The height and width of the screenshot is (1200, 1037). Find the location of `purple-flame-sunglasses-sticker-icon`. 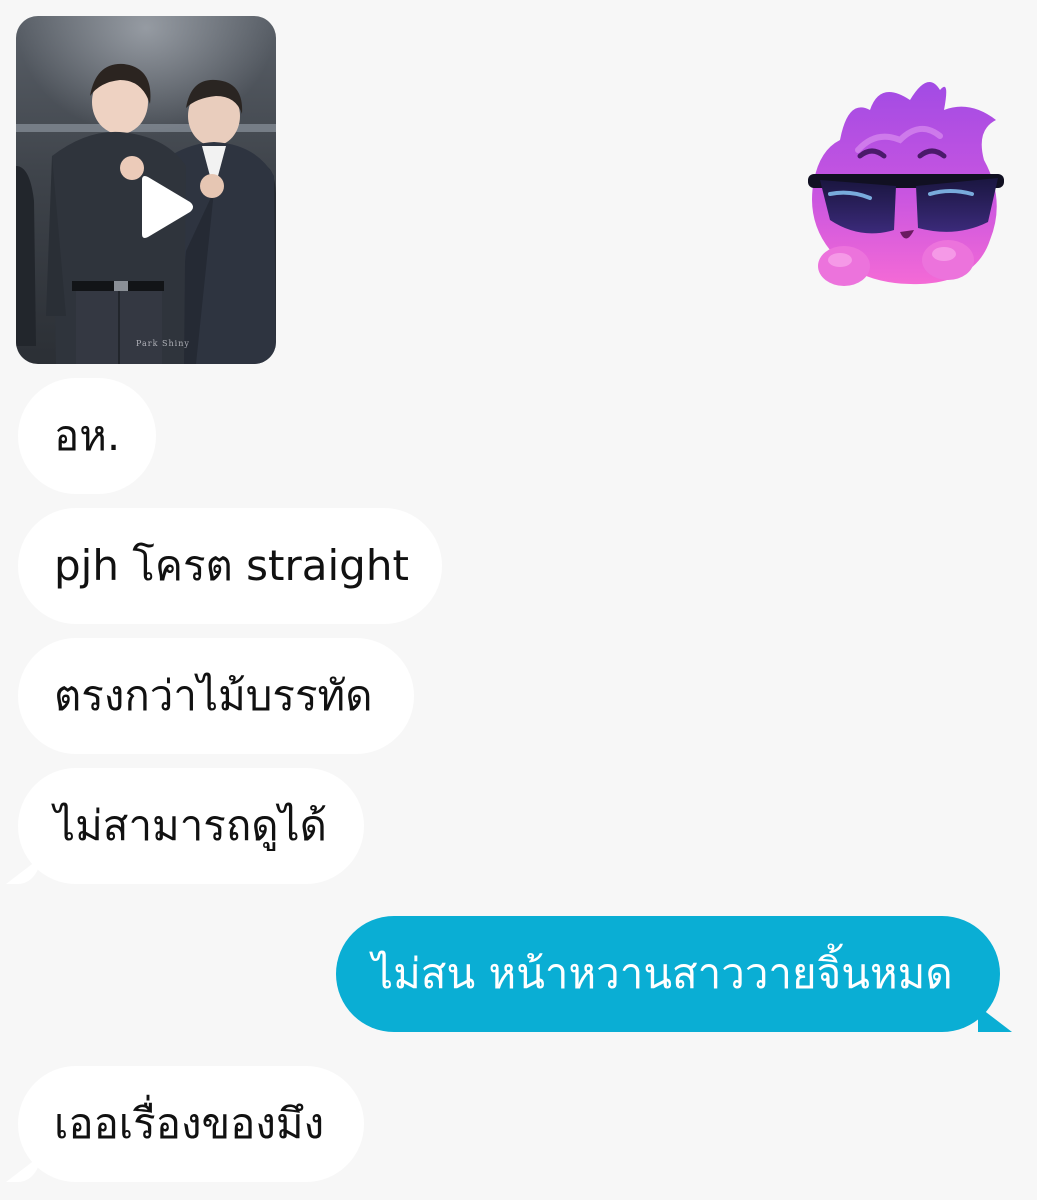

purple-flame-sunglasses-sticker-icon is located at coordinates (906, 184).